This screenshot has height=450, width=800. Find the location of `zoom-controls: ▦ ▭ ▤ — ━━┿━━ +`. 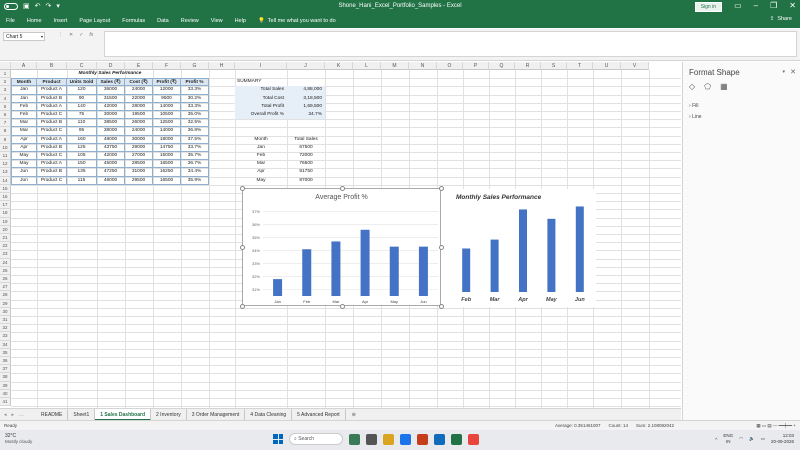

zoom-controls: ▦ ▭ ▤ — ━━┿━━ + is located at coordinates (776, 426).